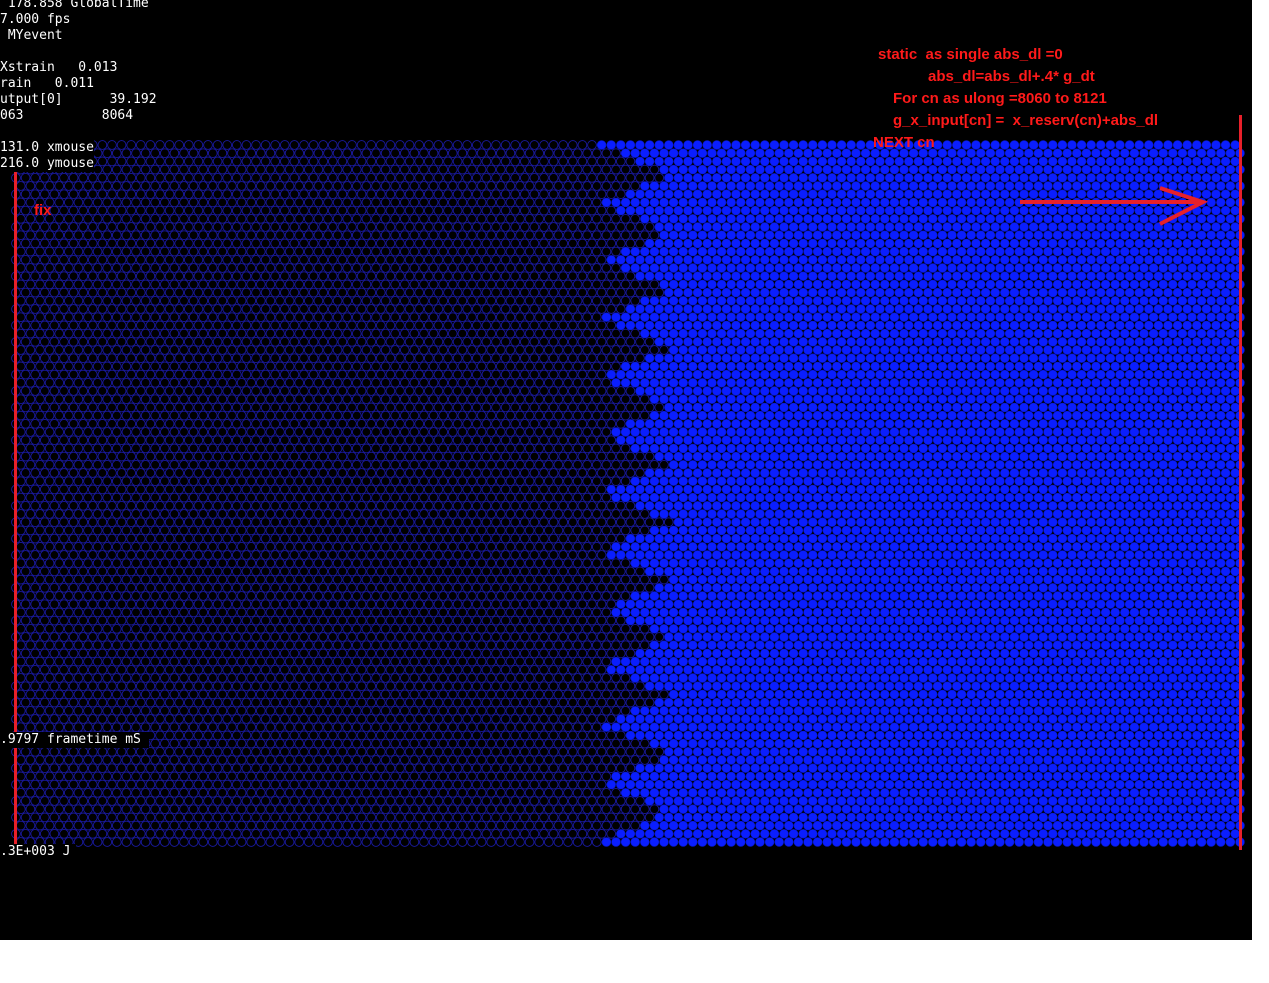  I want to click on strain-readout: rain 0.011, so click(47, 84).